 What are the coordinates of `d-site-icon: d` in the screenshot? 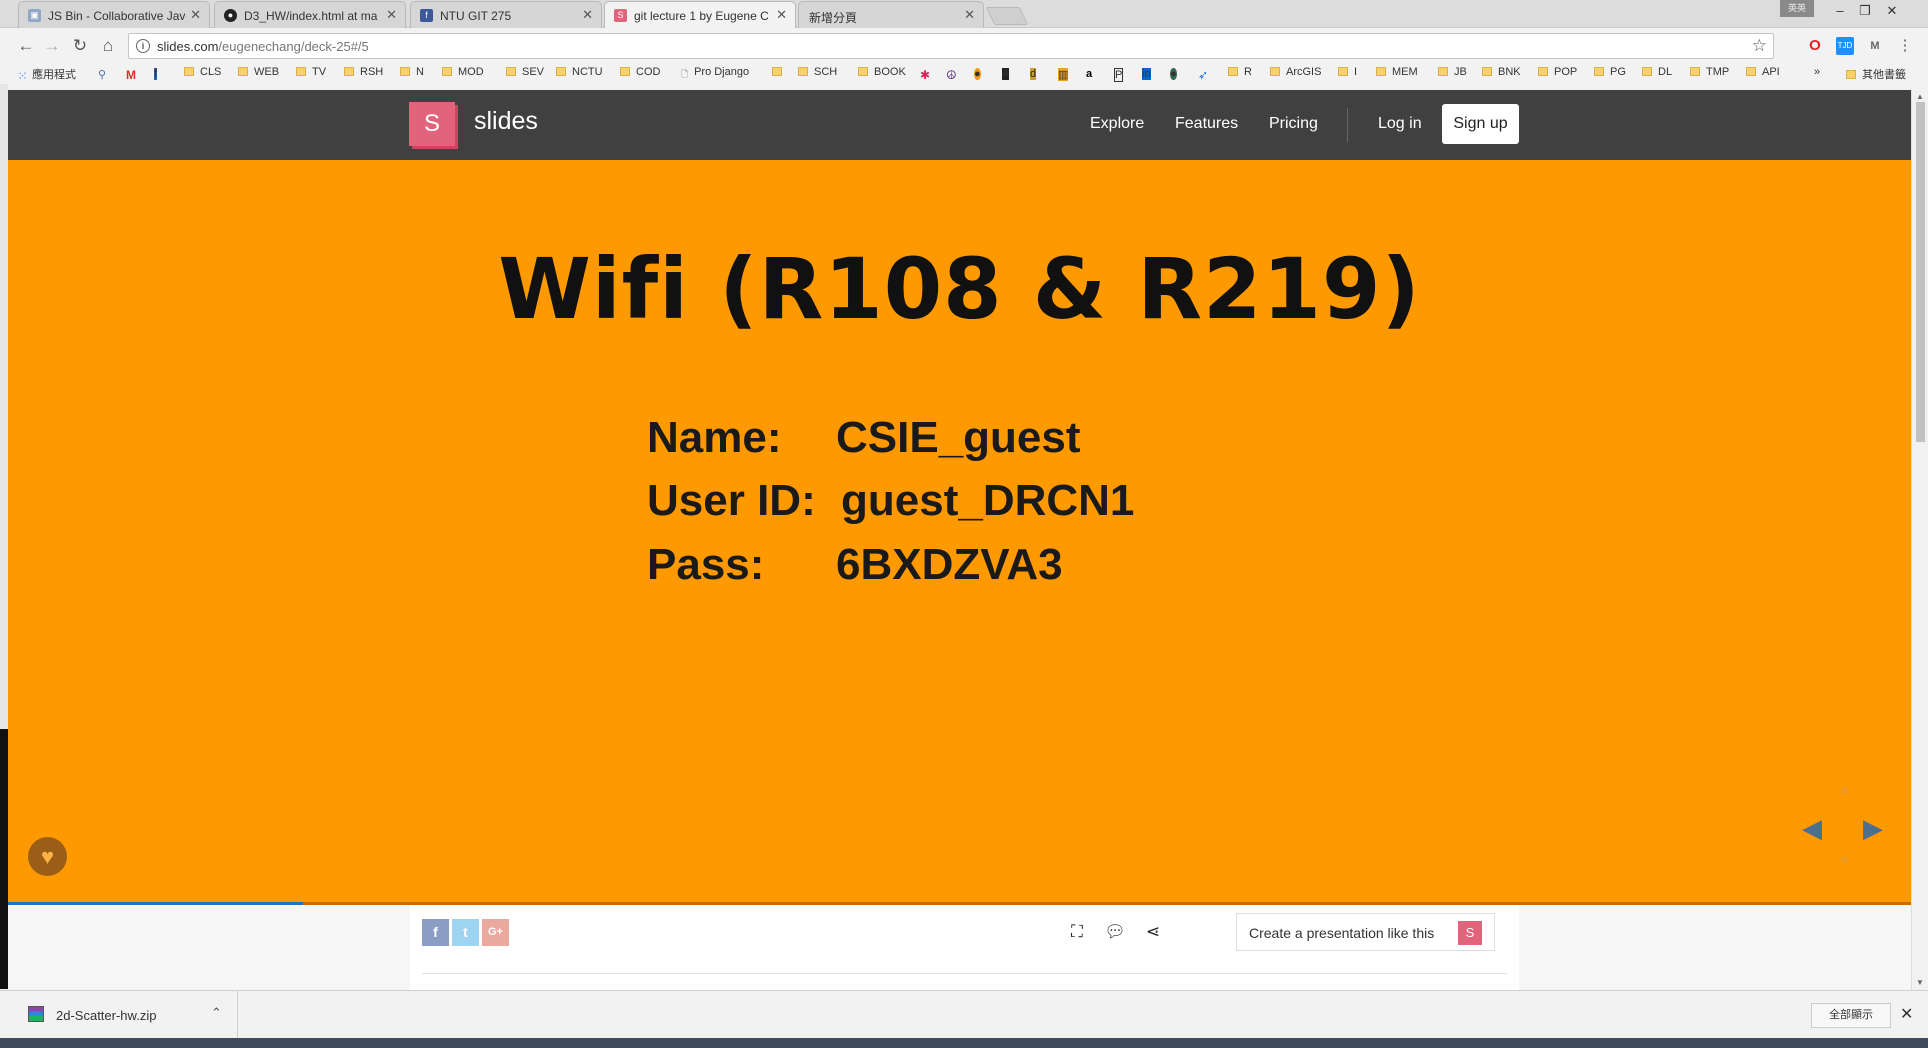 It's located at (1033, 74).